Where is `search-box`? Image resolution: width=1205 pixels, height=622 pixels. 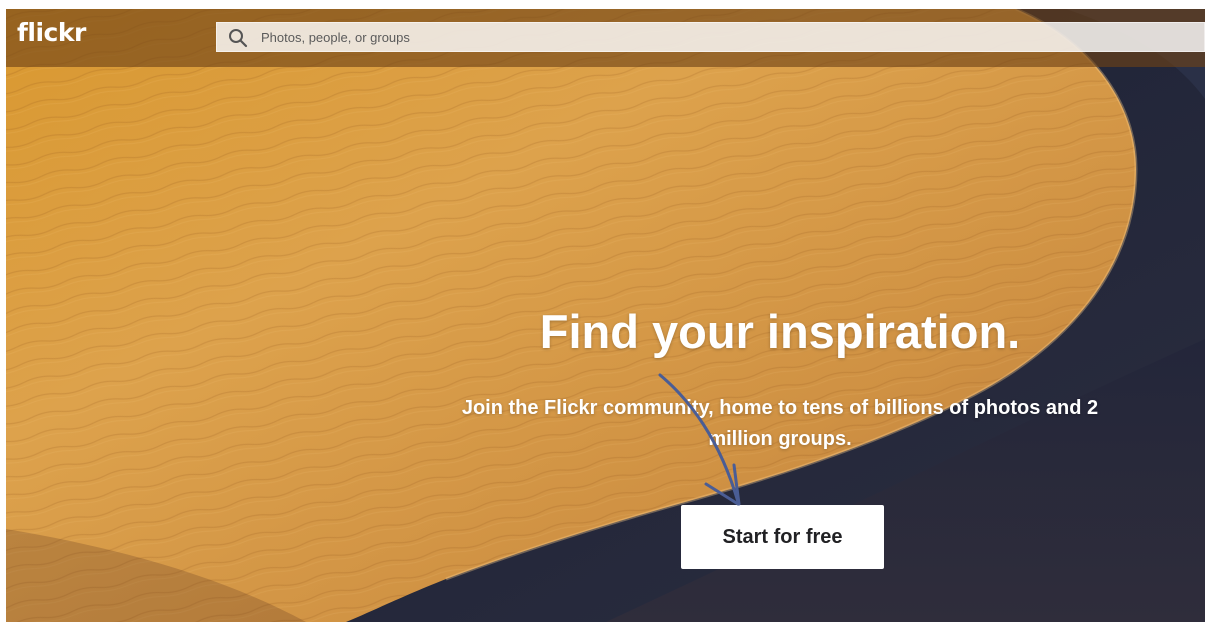
search-box is located at coordinates (710, 37).